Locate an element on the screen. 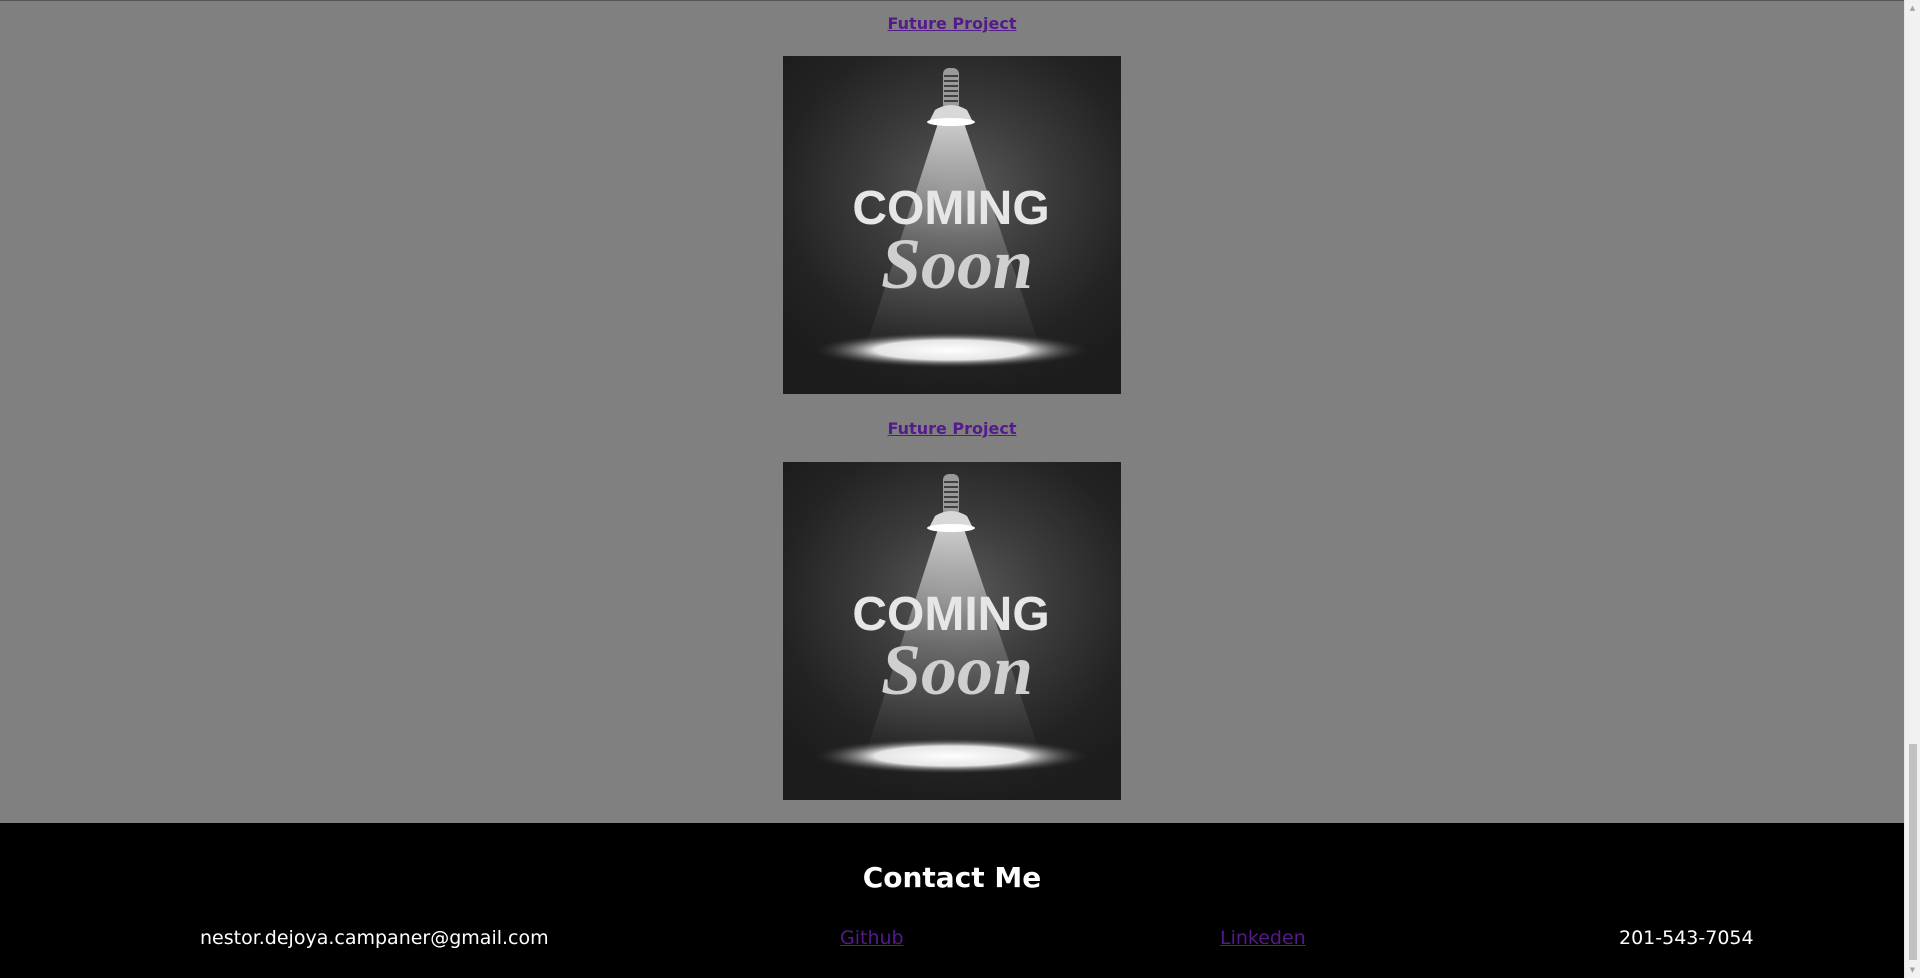 Image resolution: width=1920 pixels, height=978 pixels. triangle-down-icon: ▼ is located at coordinates (1912, 970).